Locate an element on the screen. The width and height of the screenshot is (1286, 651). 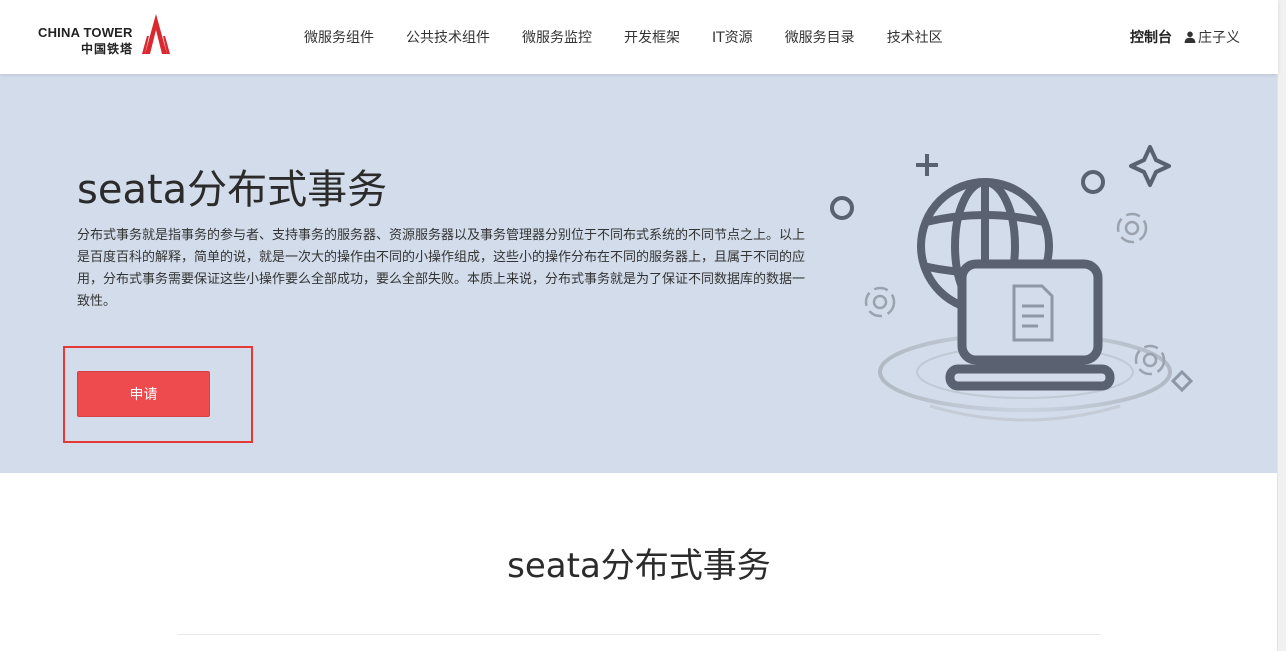
globe-laptop-document-illustration is located at coordinates (1012, 283).